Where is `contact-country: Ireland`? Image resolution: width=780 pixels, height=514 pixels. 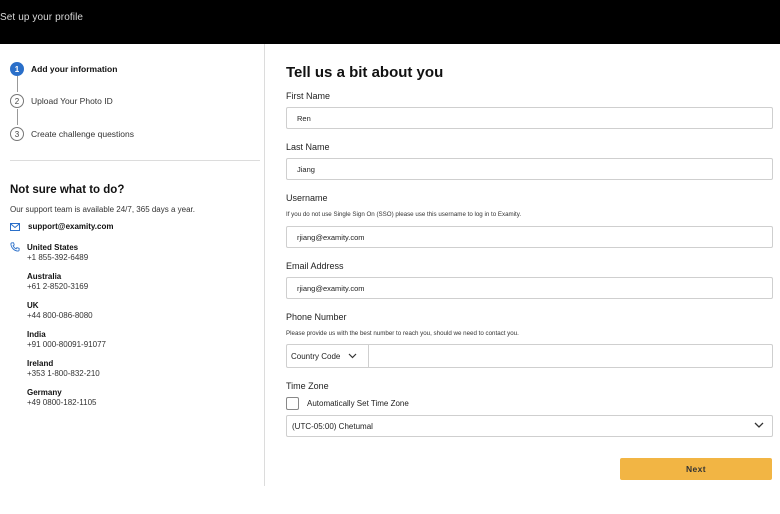 contact-country: Ireland is located at coordinates (40, 363).